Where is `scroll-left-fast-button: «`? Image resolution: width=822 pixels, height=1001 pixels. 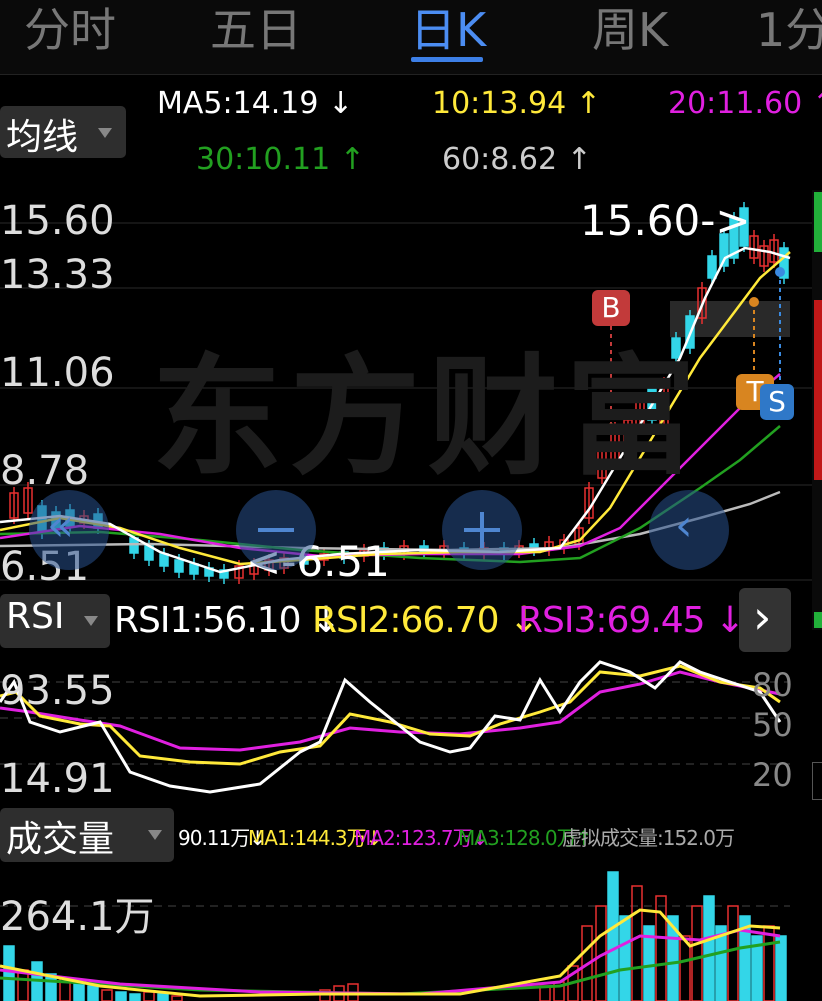
scroll-left-fast-button: « is located at coordinates (69, 530).